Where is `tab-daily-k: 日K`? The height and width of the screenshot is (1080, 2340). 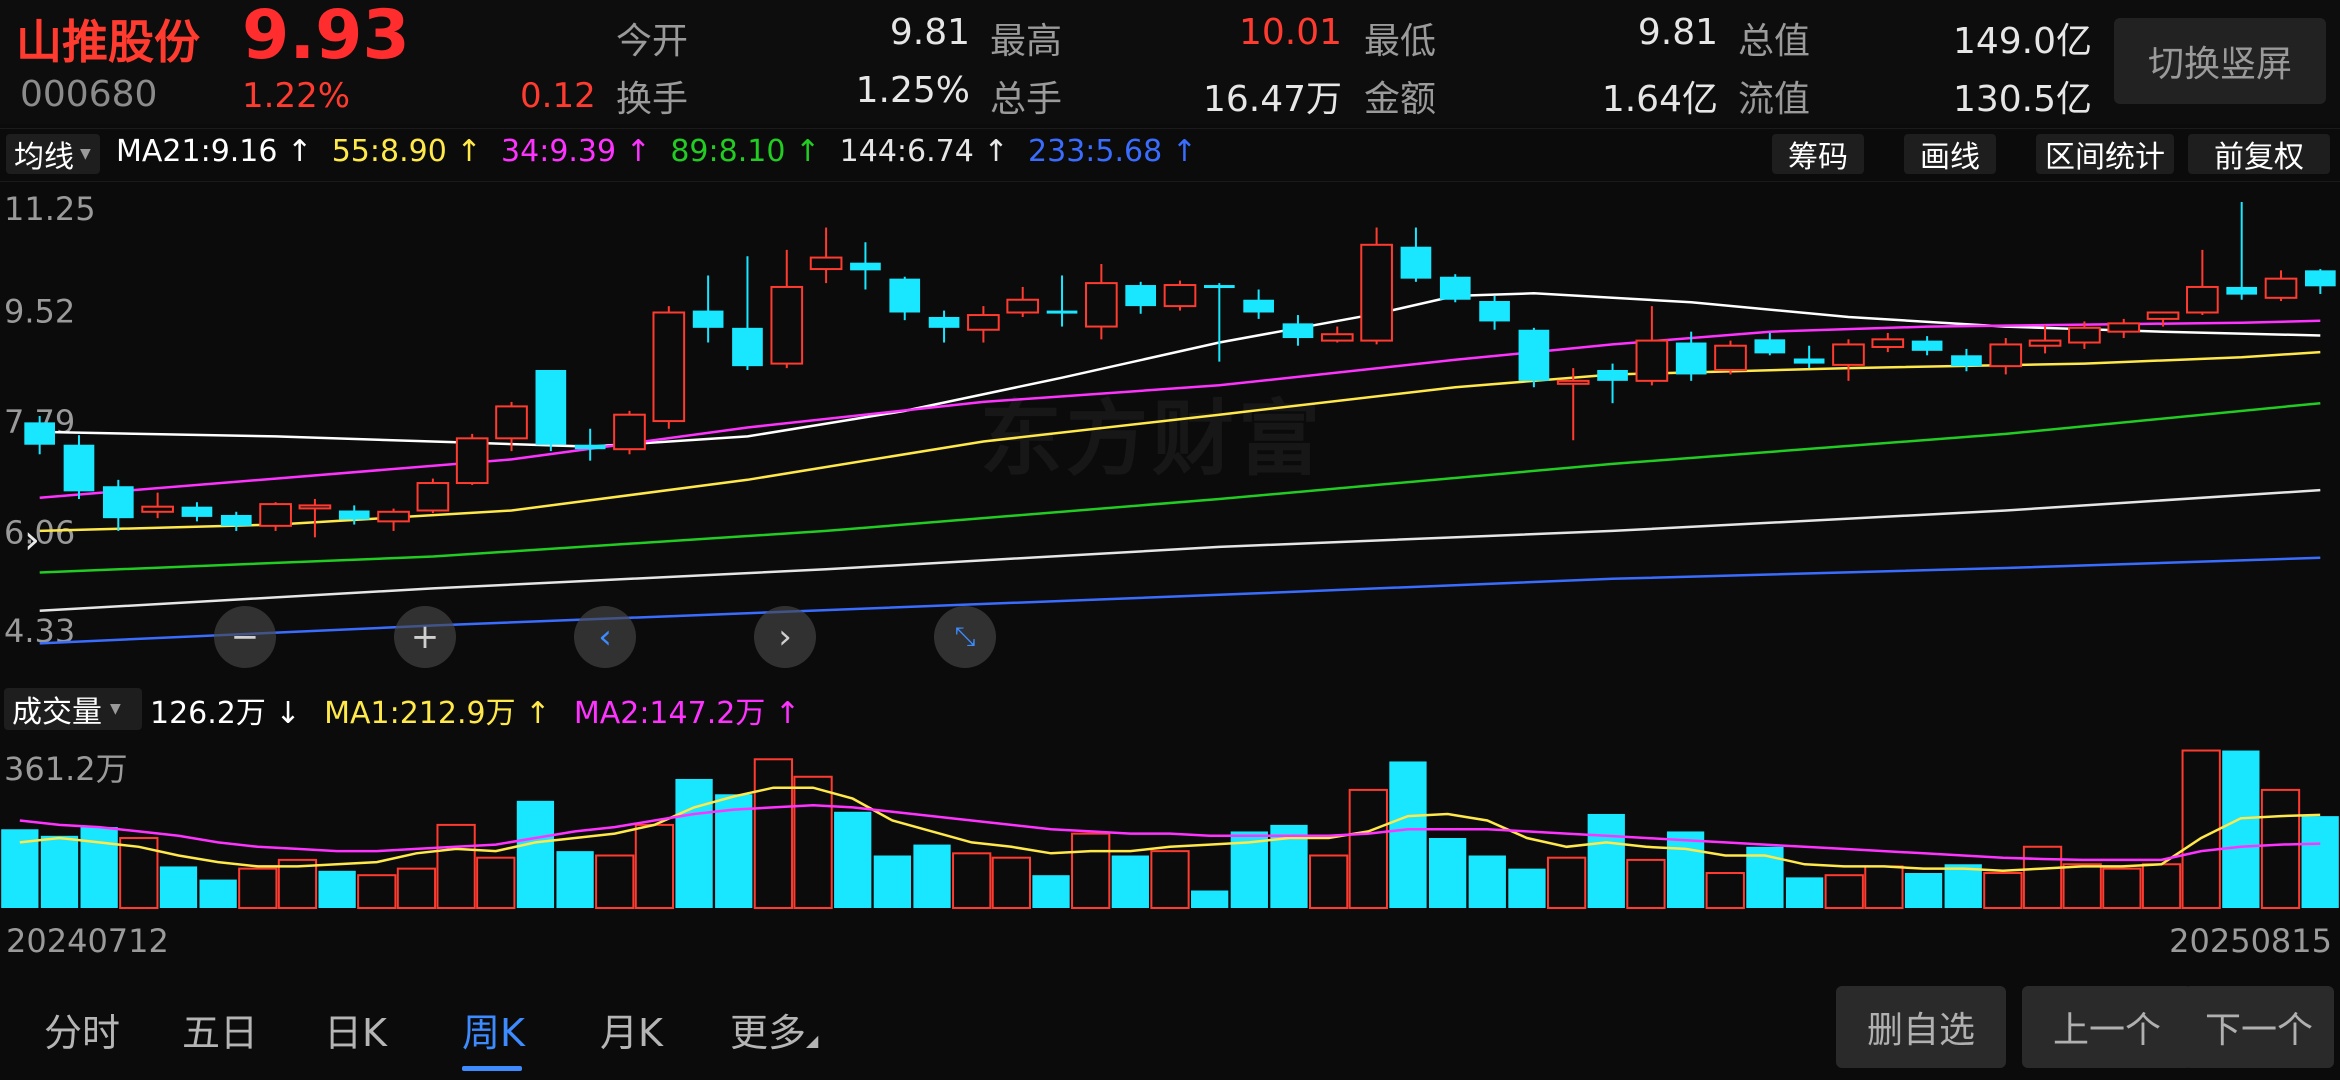
tab-daily-k: 日K is located at coordinates (355, 1029).